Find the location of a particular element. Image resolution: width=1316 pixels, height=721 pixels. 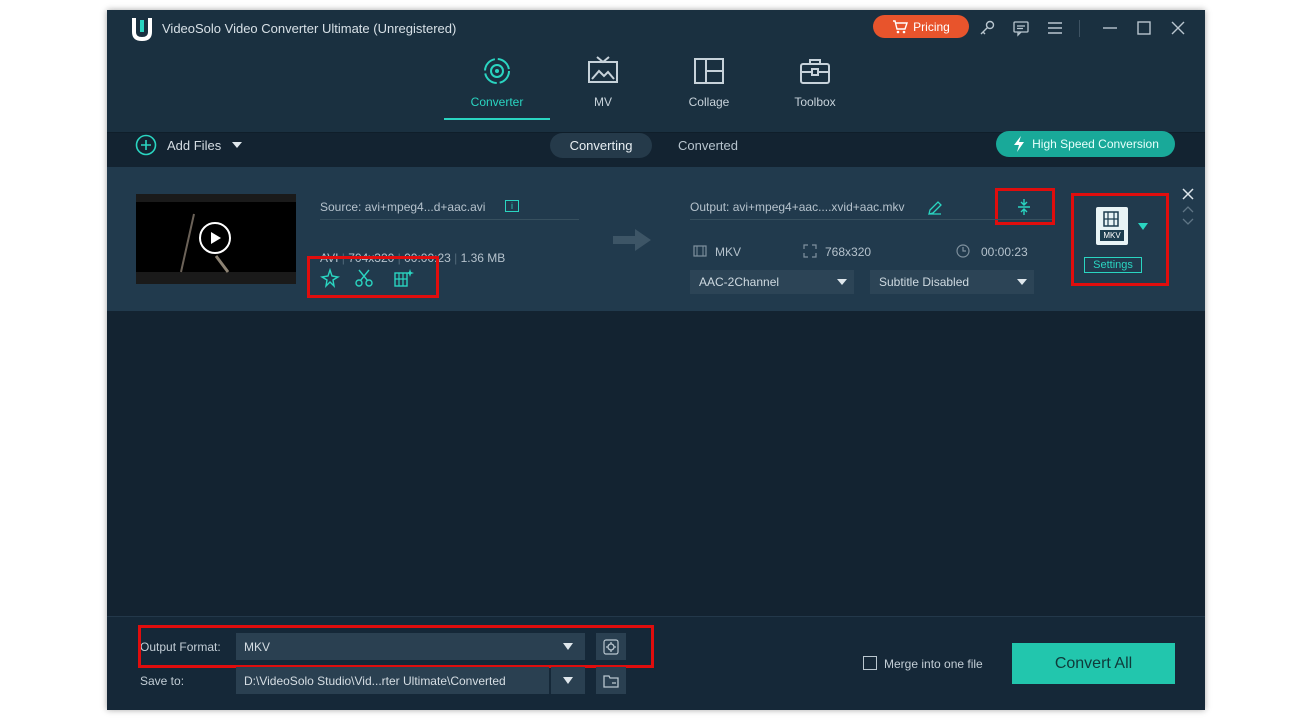

output-divider is located at coordinates (871, 219).